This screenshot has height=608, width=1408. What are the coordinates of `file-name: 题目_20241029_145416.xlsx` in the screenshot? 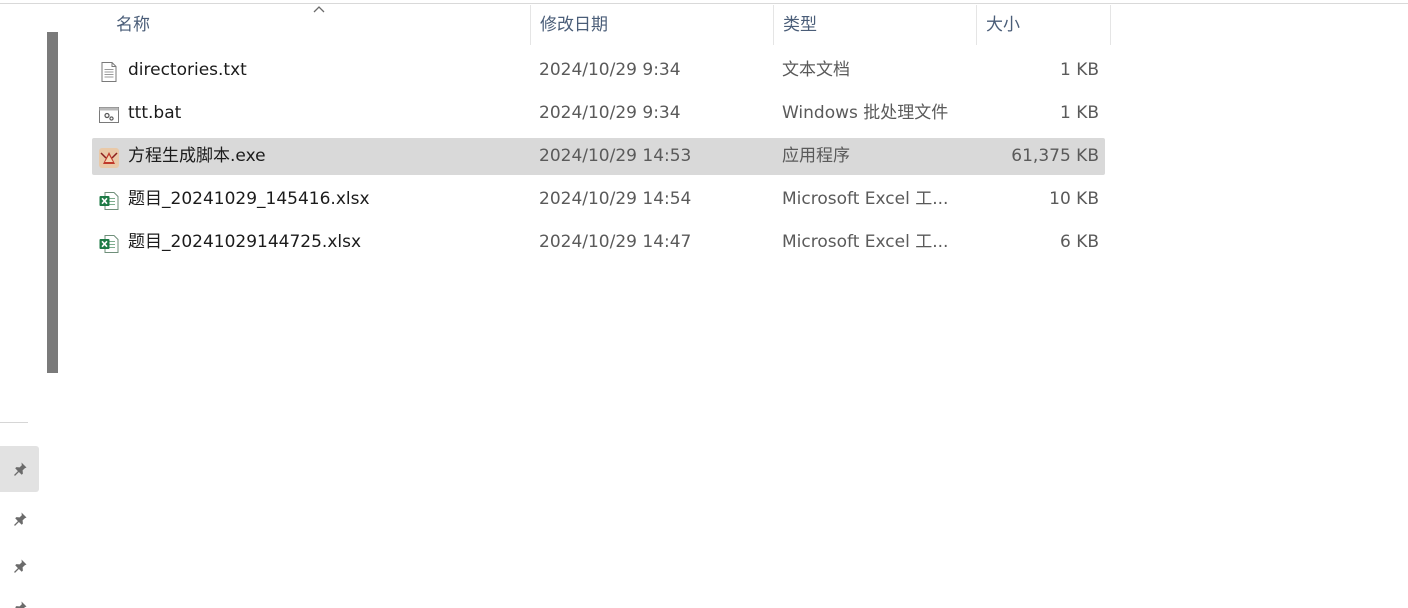 It's located at (249, 199).